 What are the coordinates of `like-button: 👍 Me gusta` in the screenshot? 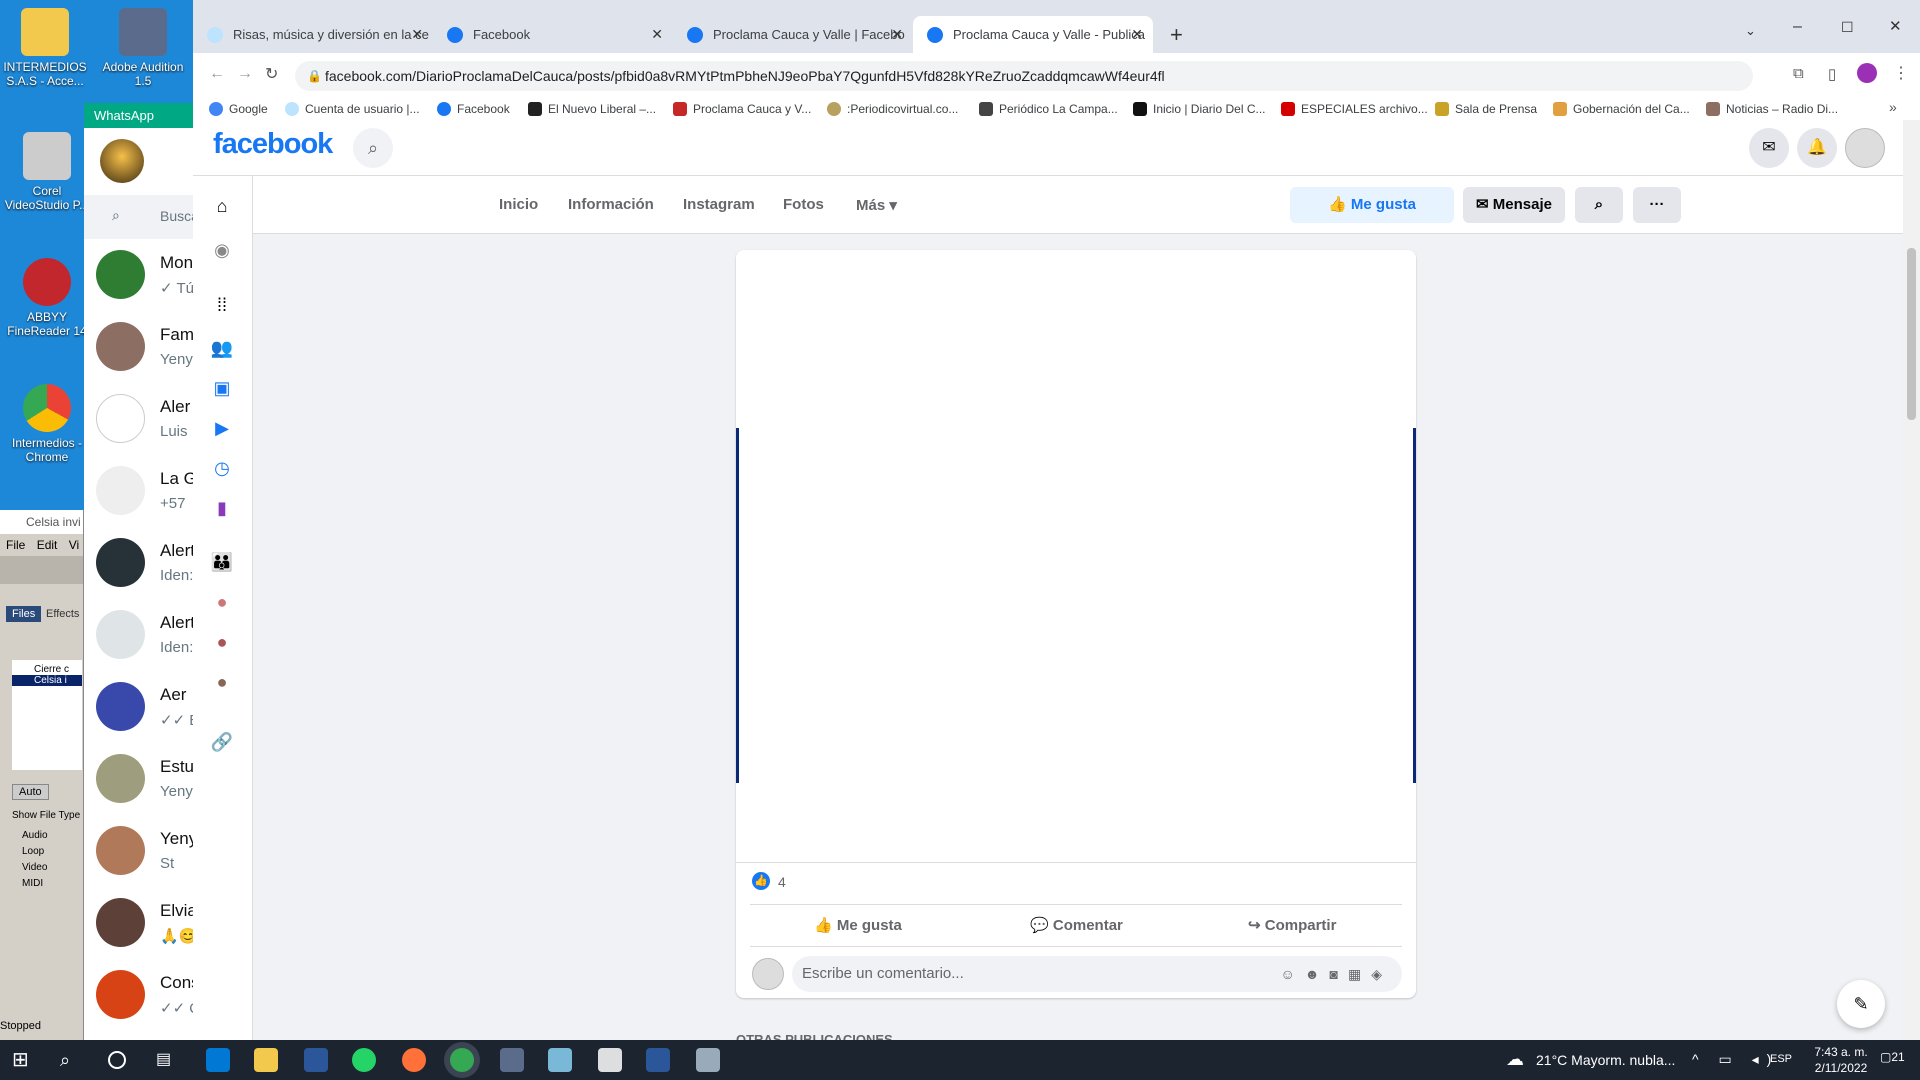 It's located at (858, 926).